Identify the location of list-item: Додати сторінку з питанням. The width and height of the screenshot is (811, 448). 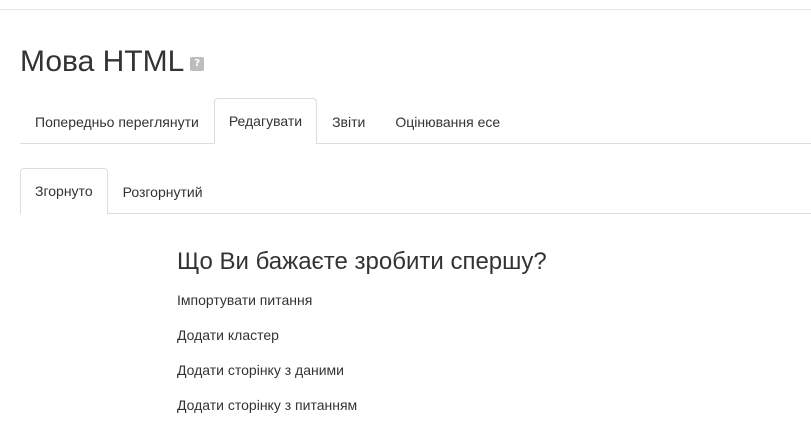
(362, 413).